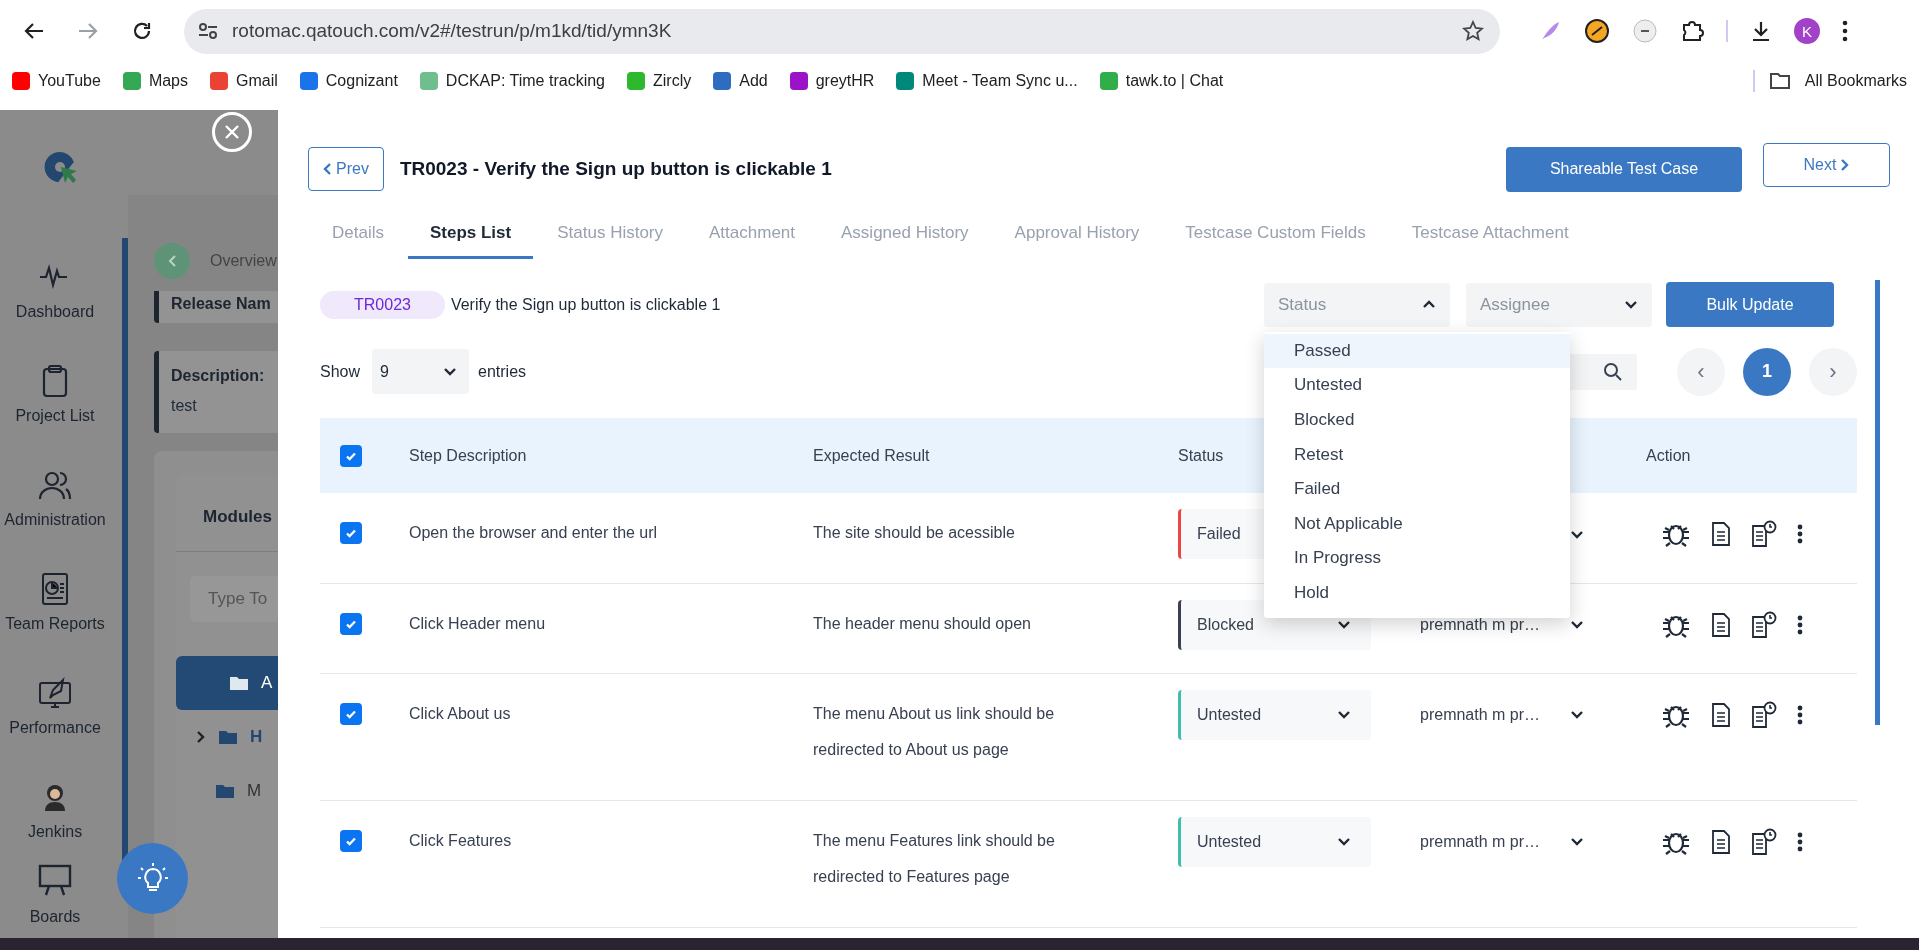  What do you see at coordinates (1668, 455) in the screenshot?
I see `column-header: Action` at bounding box center [1668, 455].